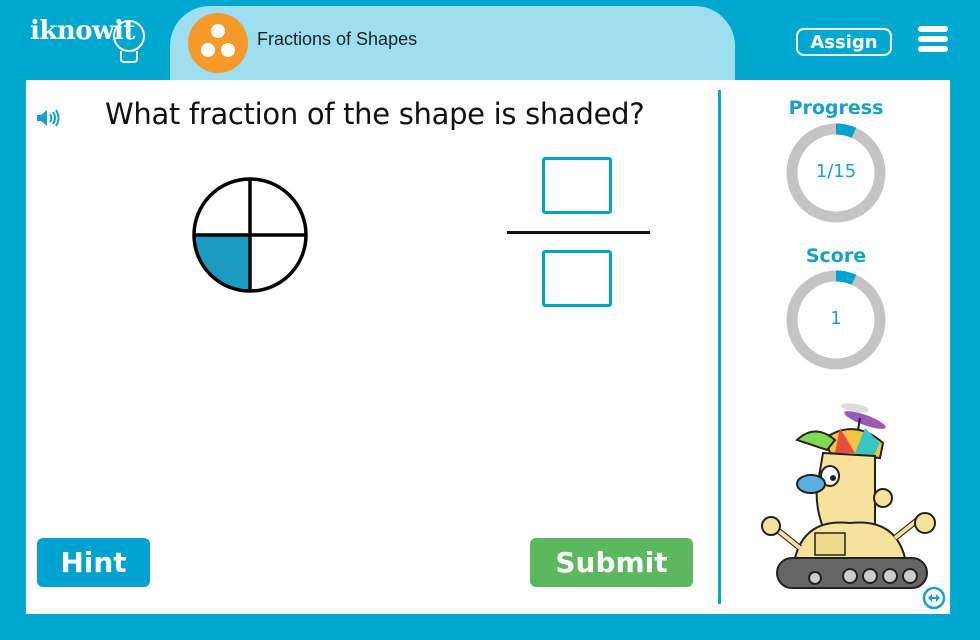 This screenshot has width=980, height=640. Describe the element at coordinates (836, 108) in the screenshot. I see `progress-label: Progress` at that location.